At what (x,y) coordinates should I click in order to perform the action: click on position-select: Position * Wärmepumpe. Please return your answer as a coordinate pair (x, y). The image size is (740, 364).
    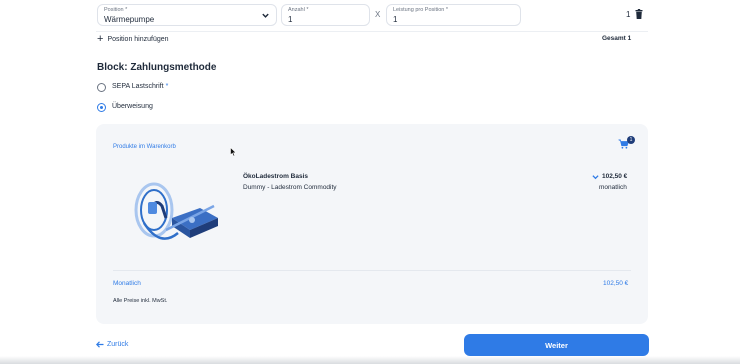
    Looking at the image, I should click on (187, 15).